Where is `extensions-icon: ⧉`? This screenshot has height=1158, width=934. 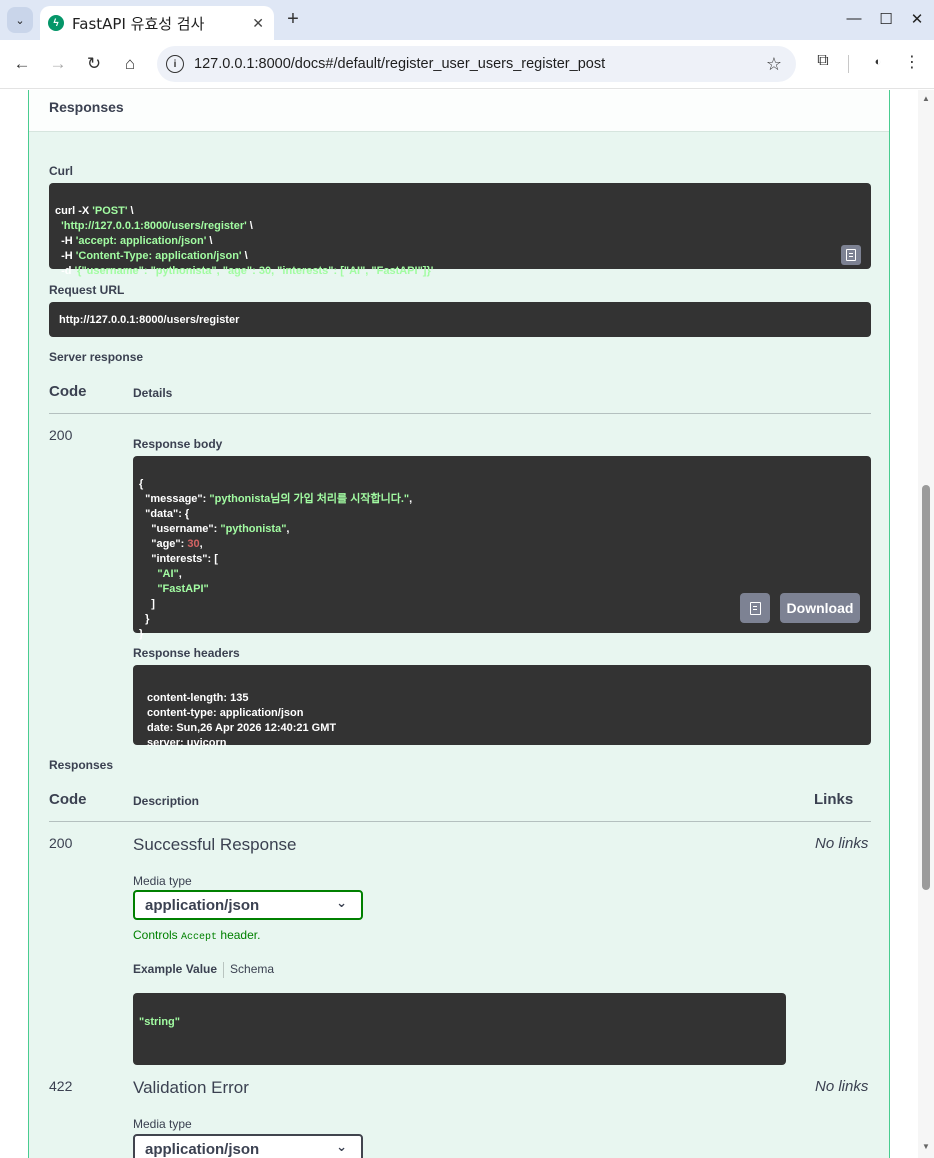
extensions-icon: ⧉ is located at coordinates (823, 61).